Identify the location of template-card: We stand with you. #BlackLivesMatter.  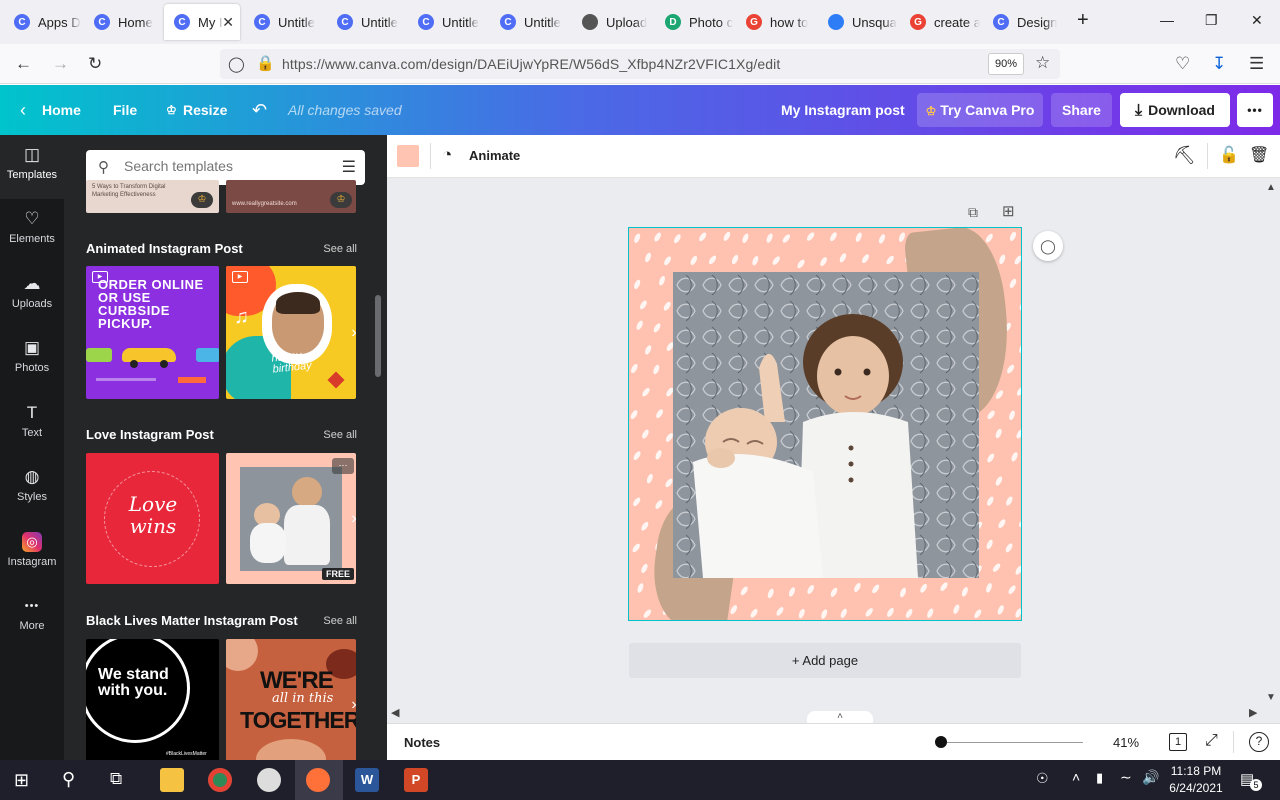
(152, 699).